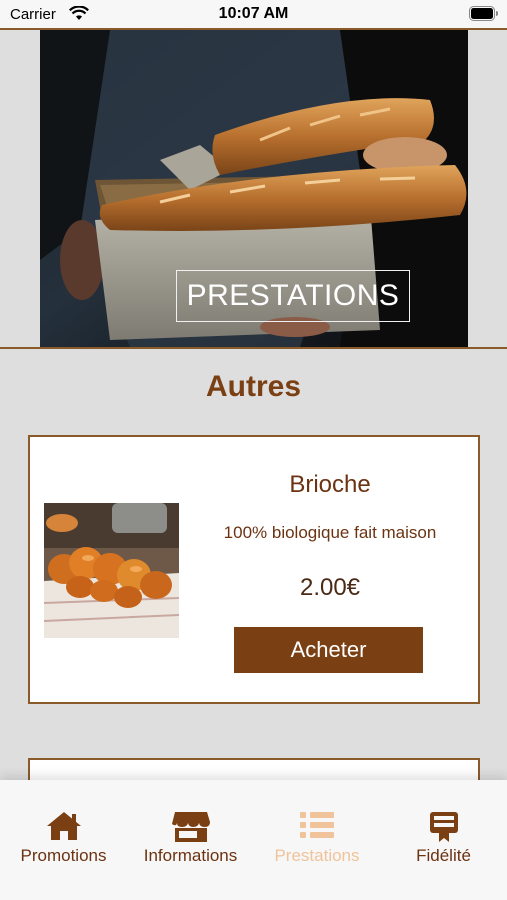  Describe the element at coordinates (330, 484) in the screenshot. I see `product-name: Brioche` at that location.